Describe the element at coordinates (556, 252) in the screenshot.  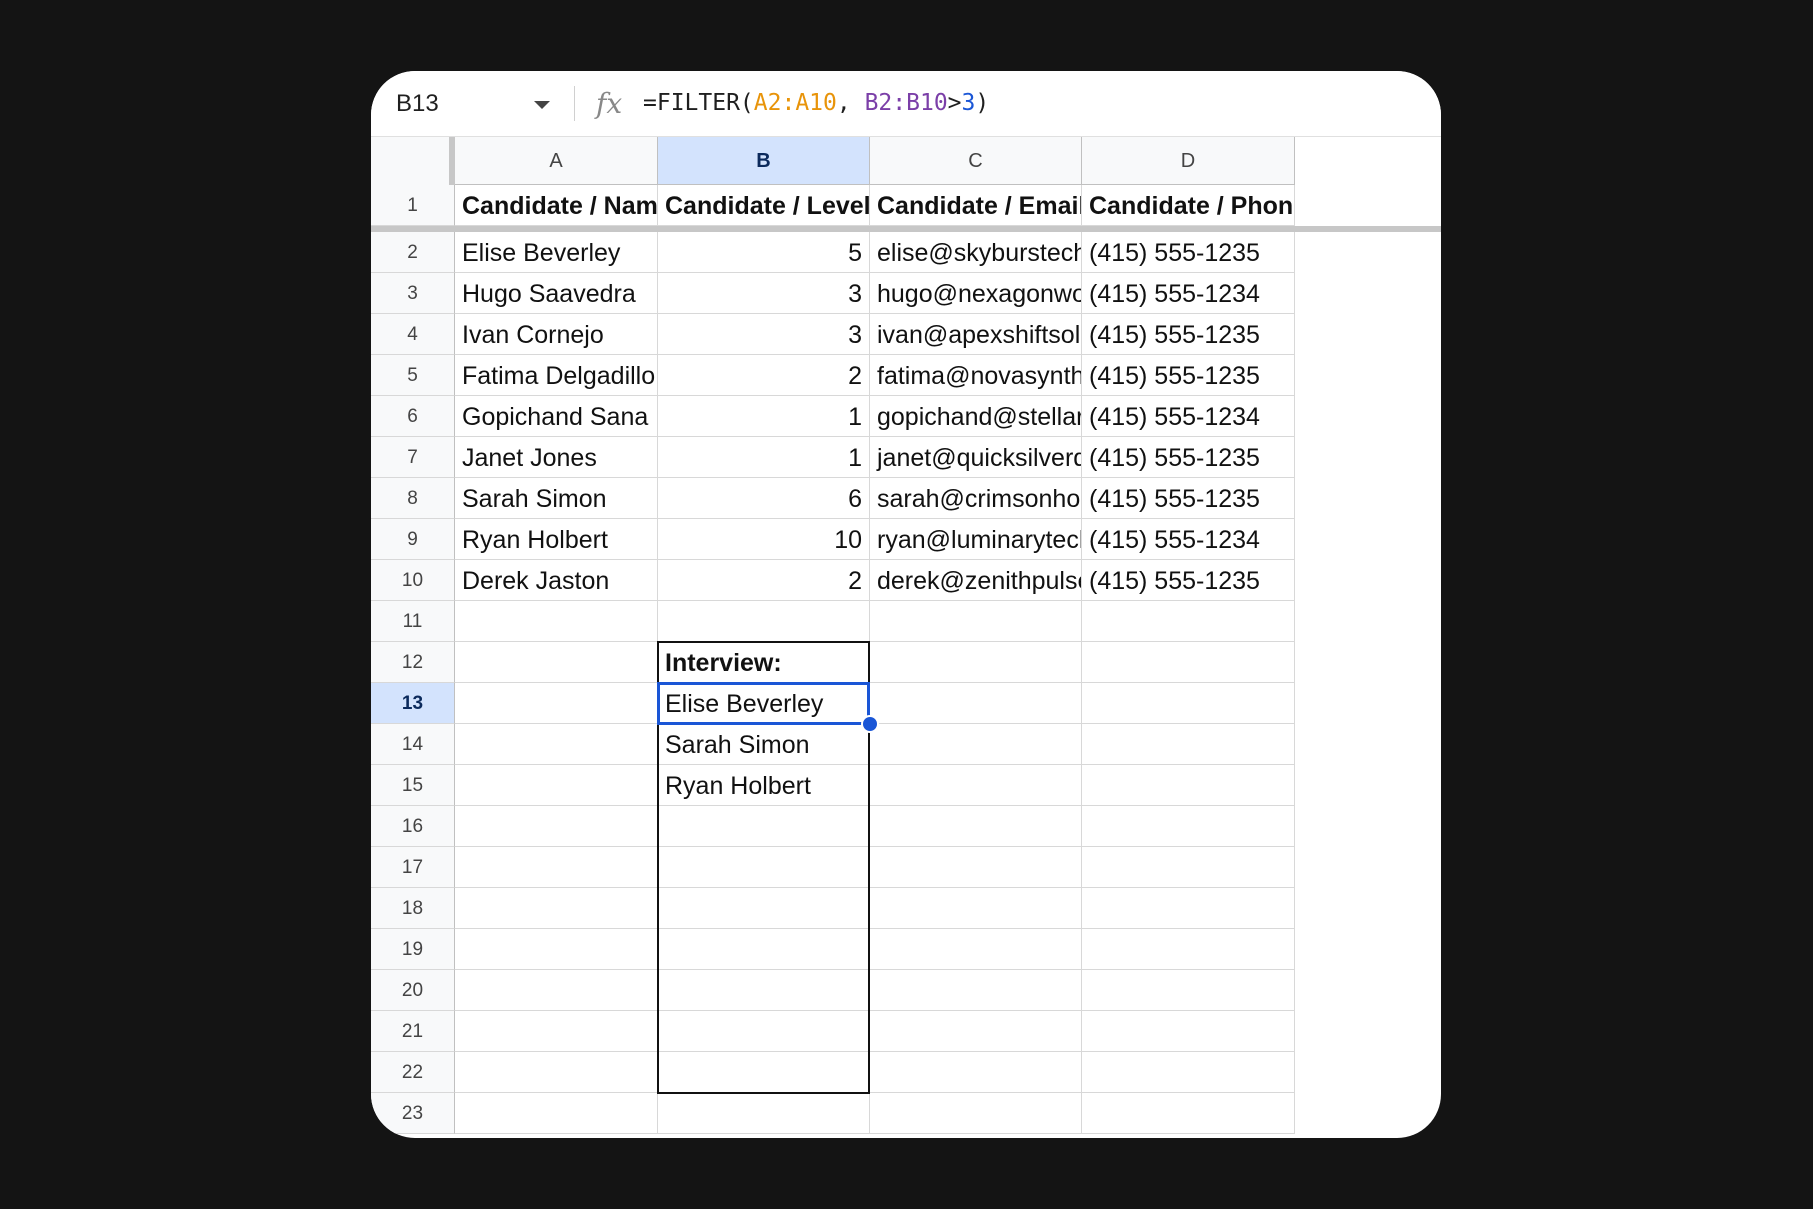
I see `cell-a2: Elise Beverley` at that location.